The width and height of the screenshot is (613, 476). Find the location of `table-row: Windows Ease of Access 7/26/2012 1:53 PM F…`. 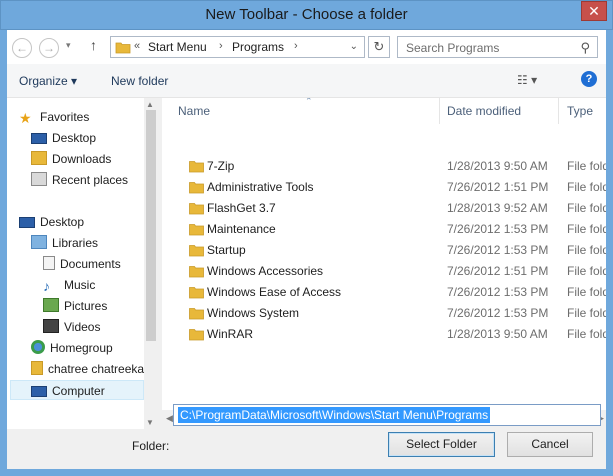

table-row: Windows Ease of Access 7/26/2012 1:53 PM F… is located at coordinates (384, 292).